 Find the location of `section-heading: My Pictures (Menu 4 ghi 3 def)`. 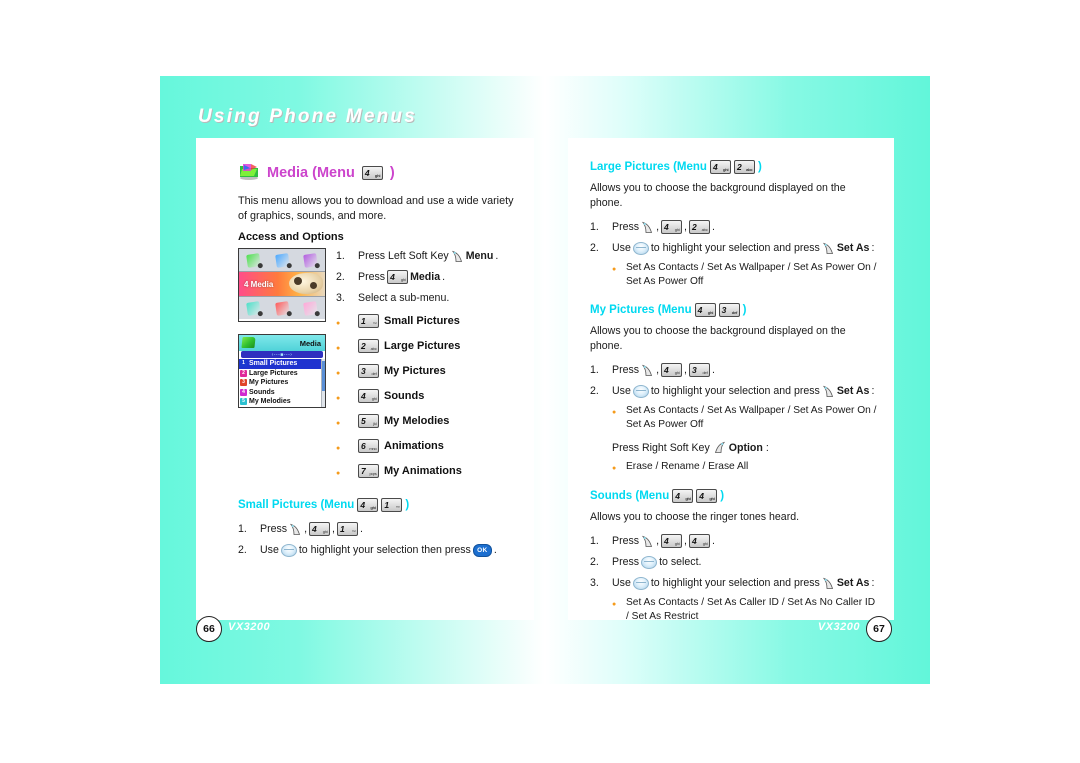

section-heading: My Pictures (Menu 4 ghi 3 def) is located at coordinates (735, 310).